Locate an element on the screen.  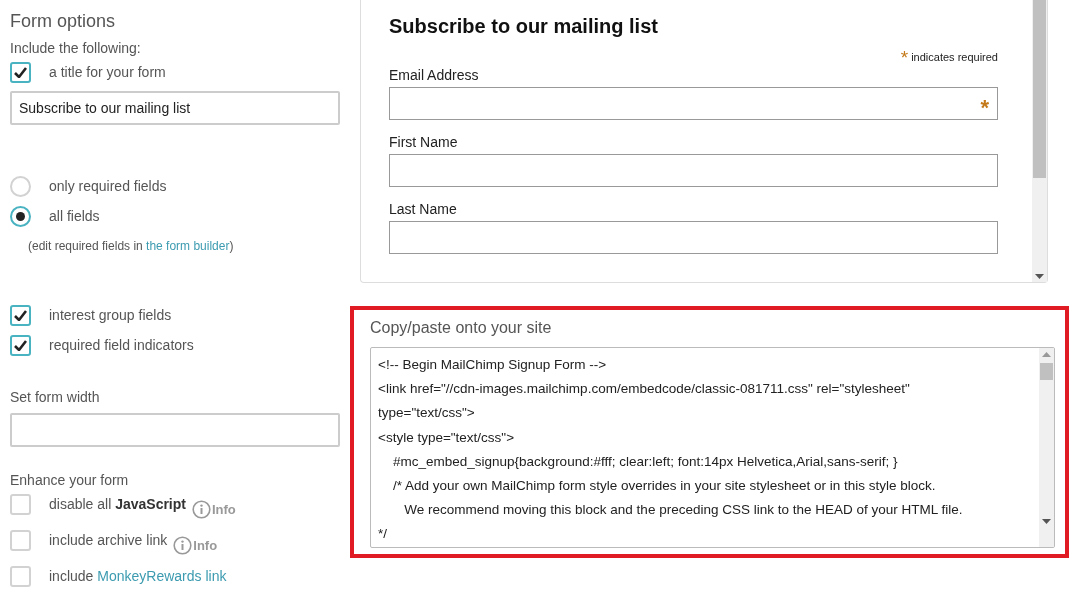
code-line: <style type="text/css"> is located at coordinates (447, 437).